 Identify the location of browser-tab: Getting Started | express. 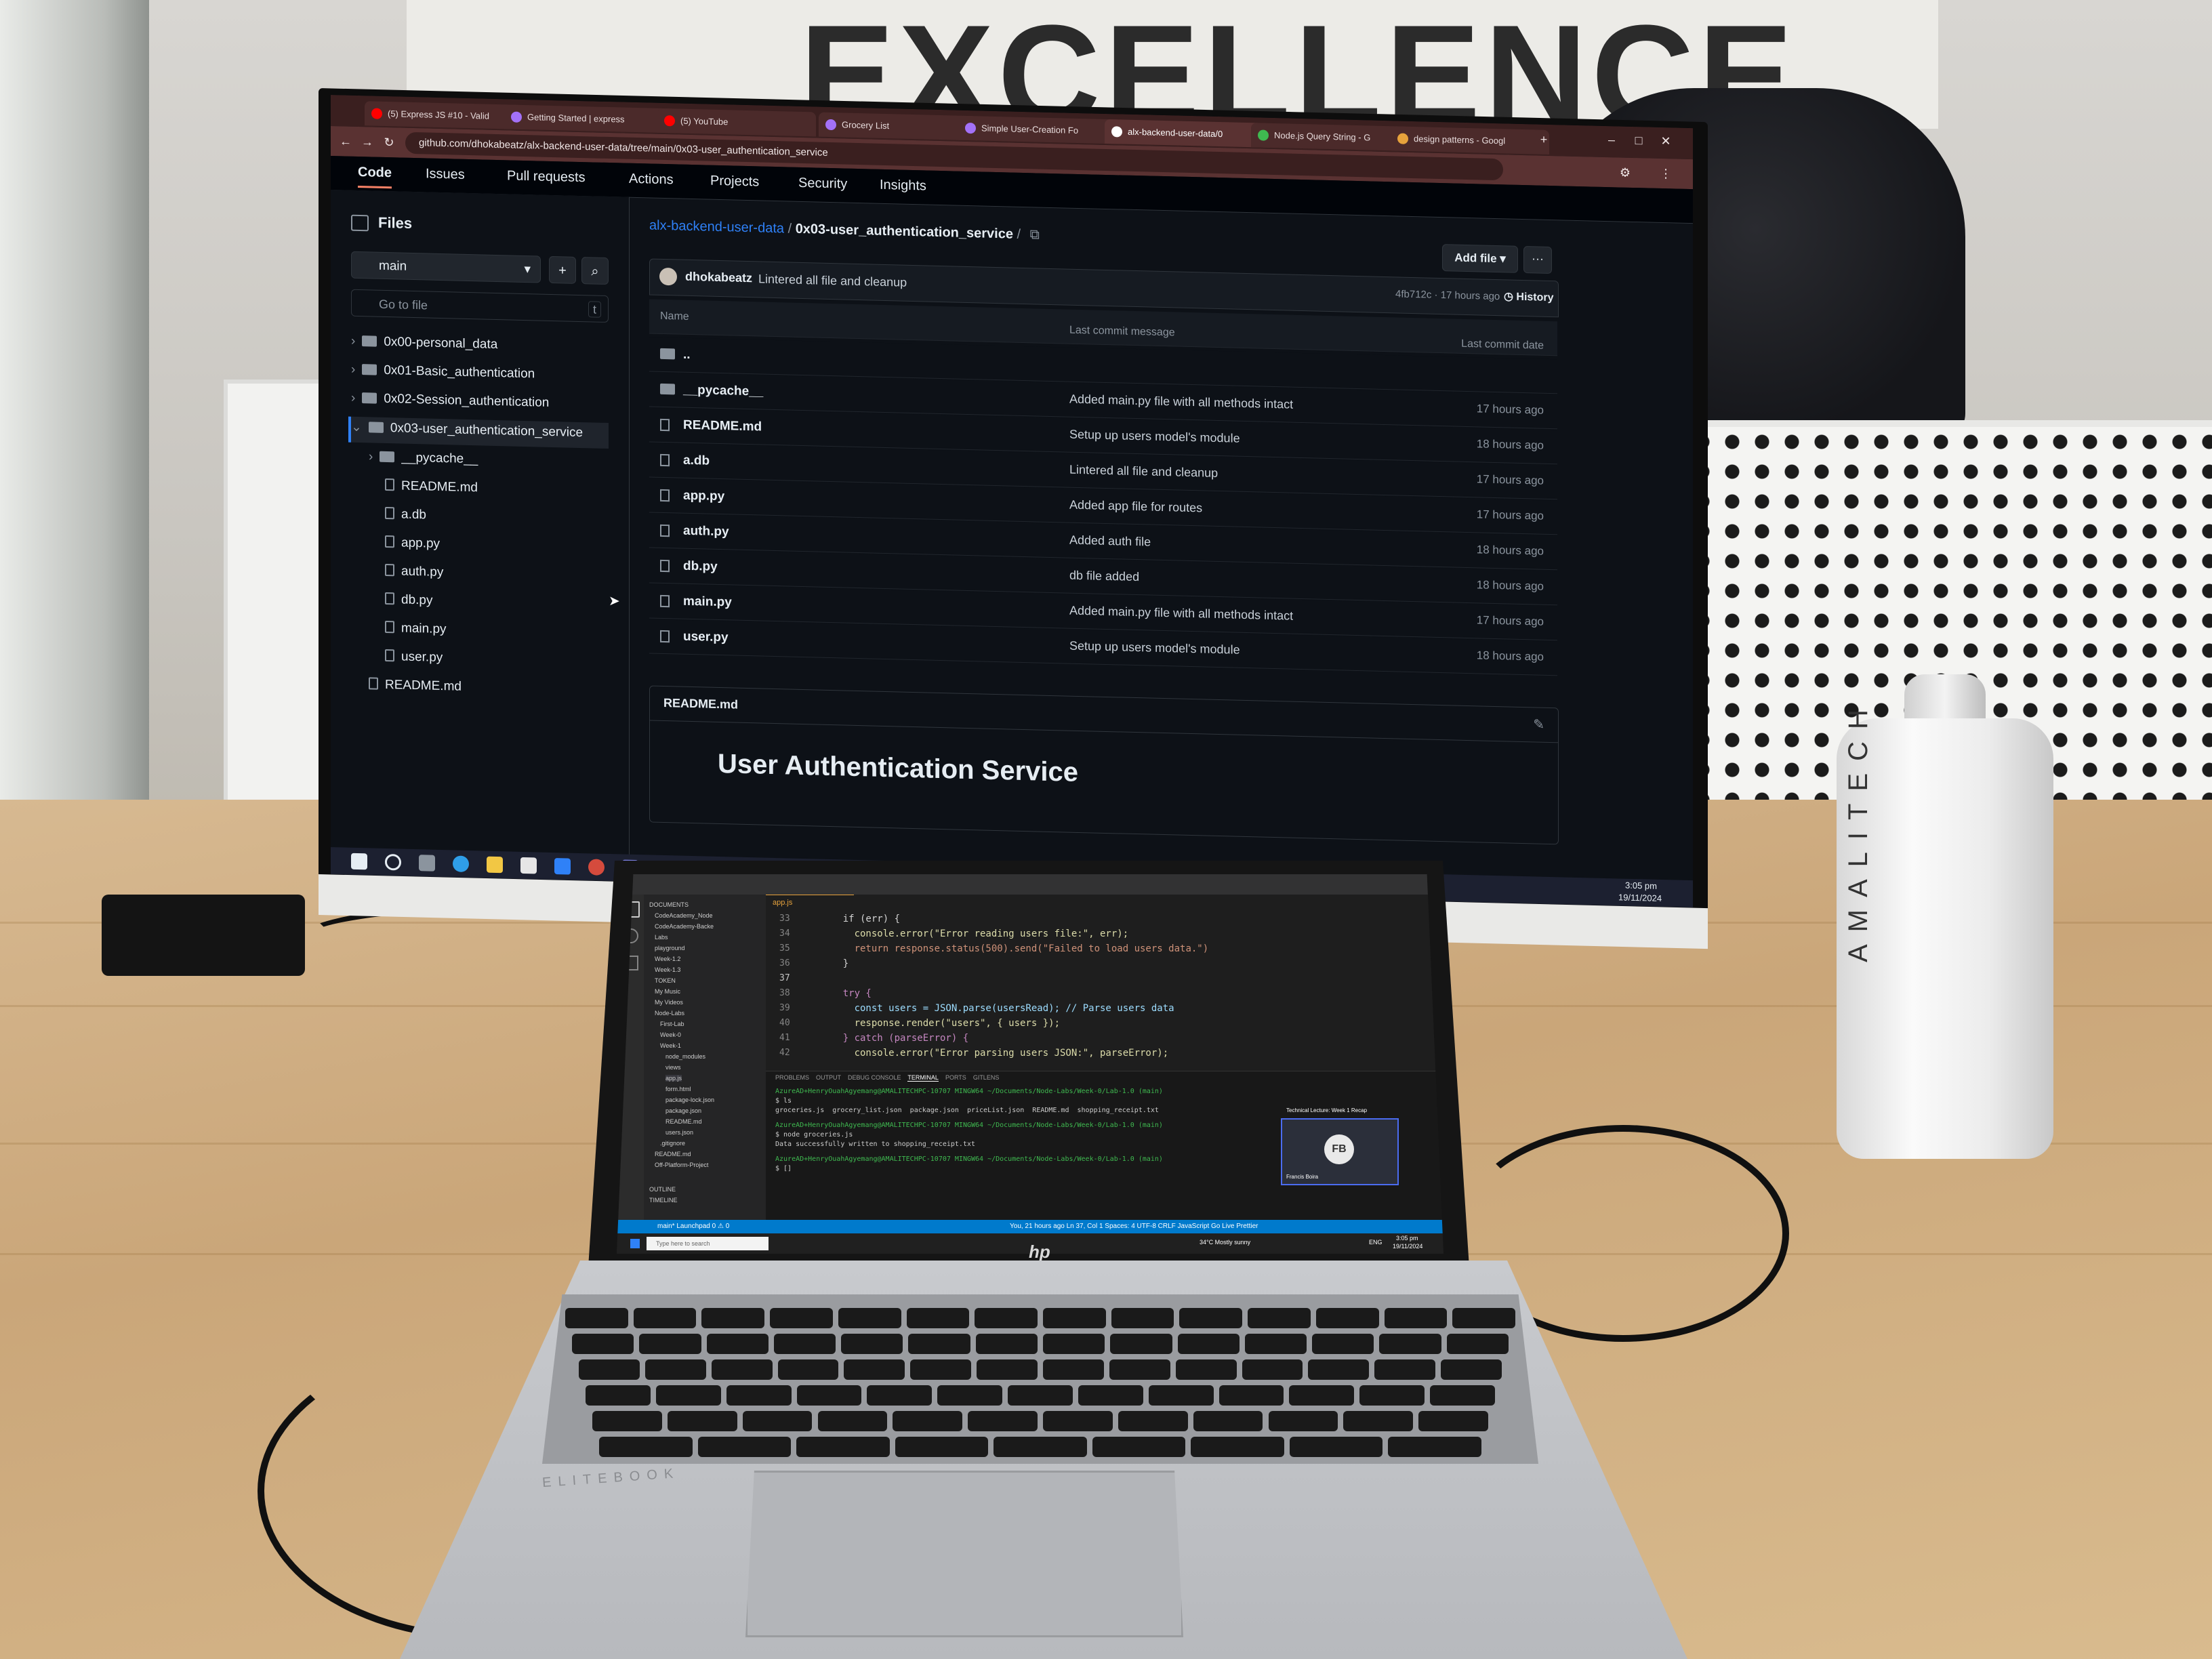
(590, 119).